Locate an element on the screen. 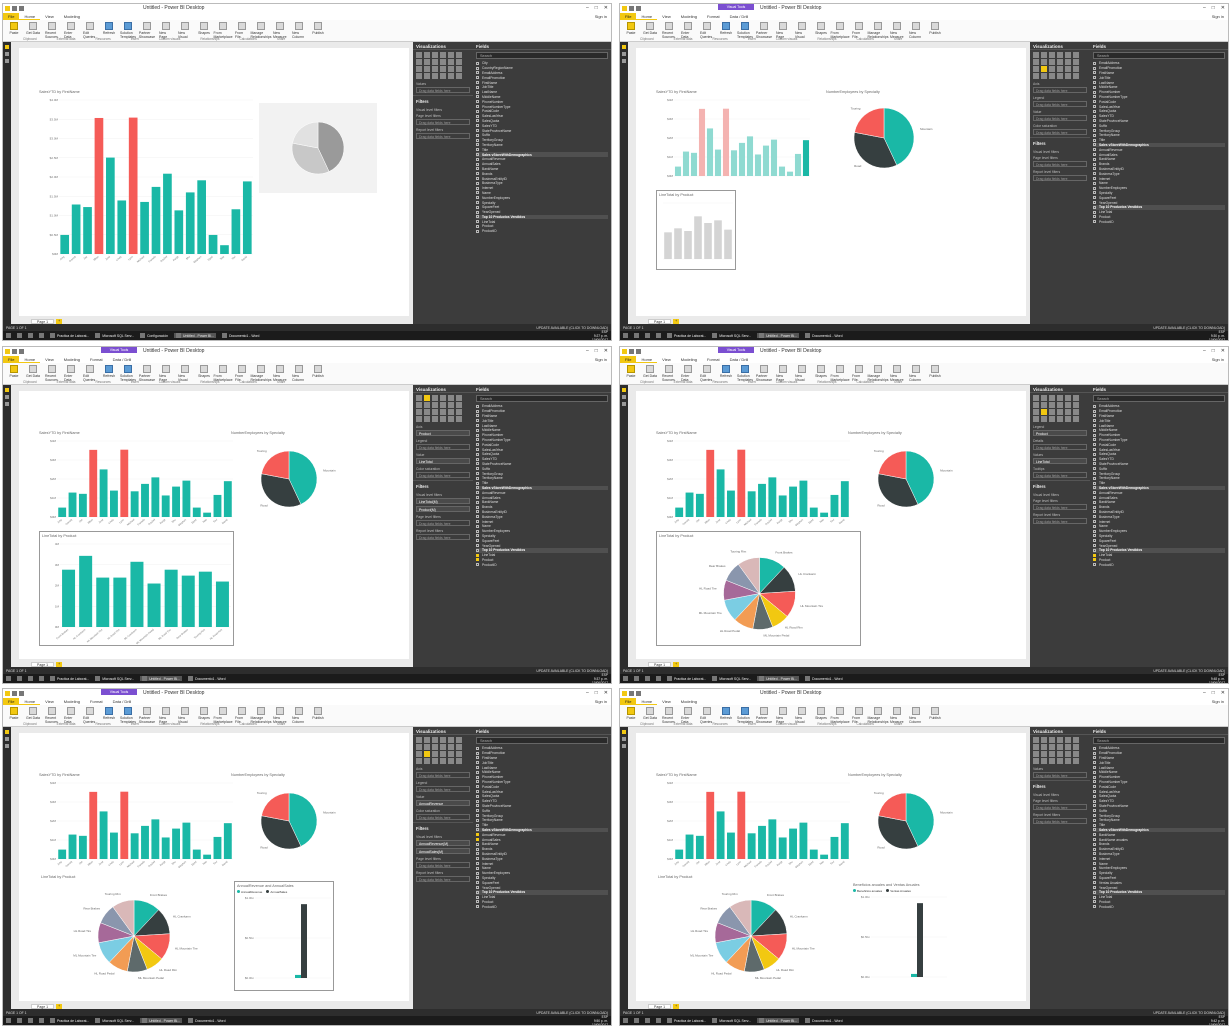 The height and width of the screenshot is (1029, 1231). report-view-icon is located at coordinates (7, 732).